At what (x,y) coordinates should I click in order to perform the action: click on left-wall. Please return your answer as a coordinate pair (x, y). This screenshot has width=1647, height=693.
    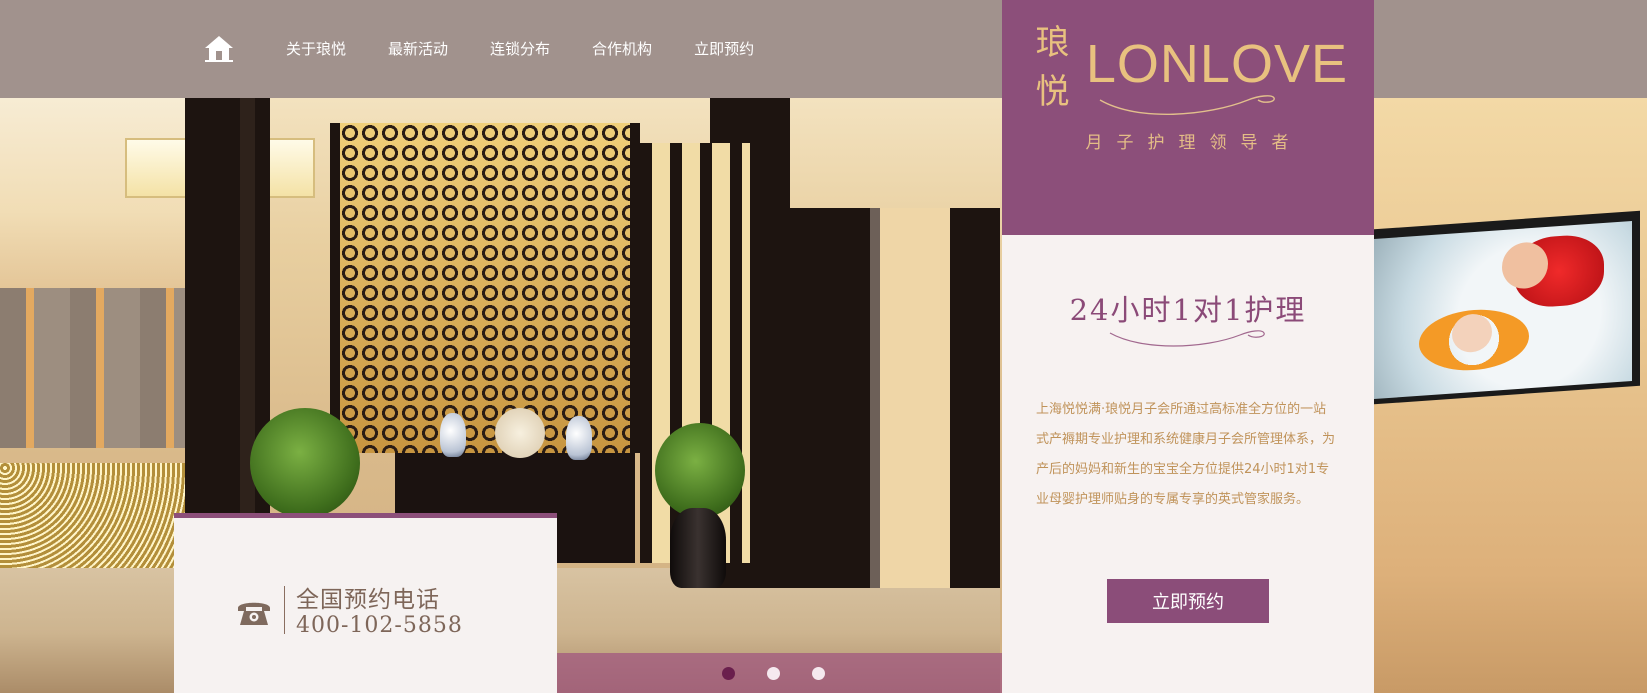
    Looking at the image, I should click on (95, 368).